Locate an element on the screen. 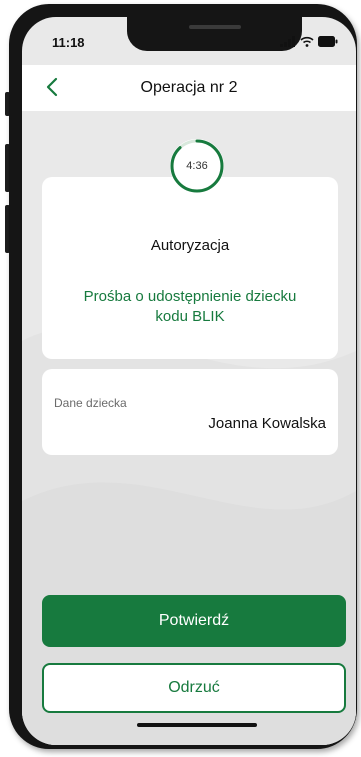  child-name-value: Joanna Kowalska is located at coordinates (267, 423).